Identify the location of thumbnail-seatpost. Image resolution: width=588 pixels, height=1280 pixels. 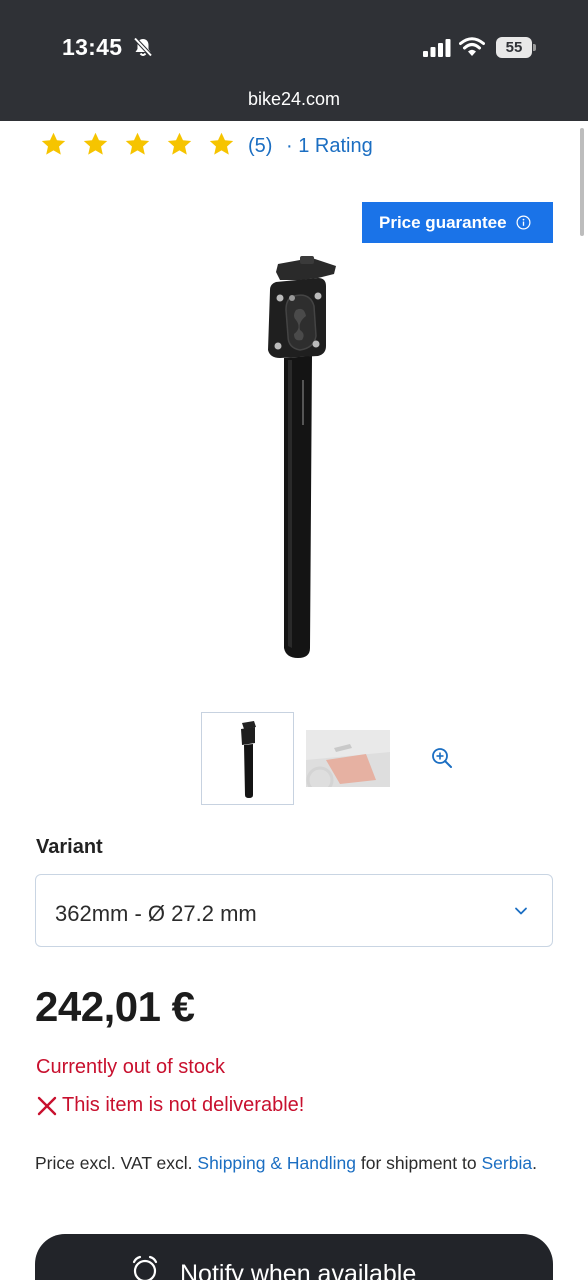
(247, 758).